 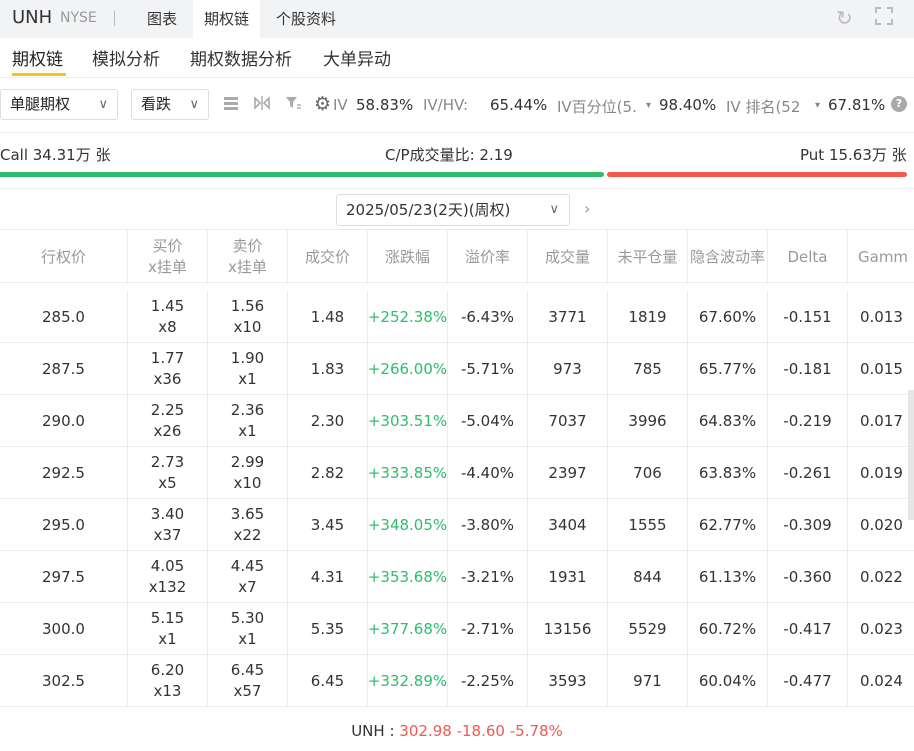 I want to click on cell-strike: 292.5, so click(x=64, y=473).